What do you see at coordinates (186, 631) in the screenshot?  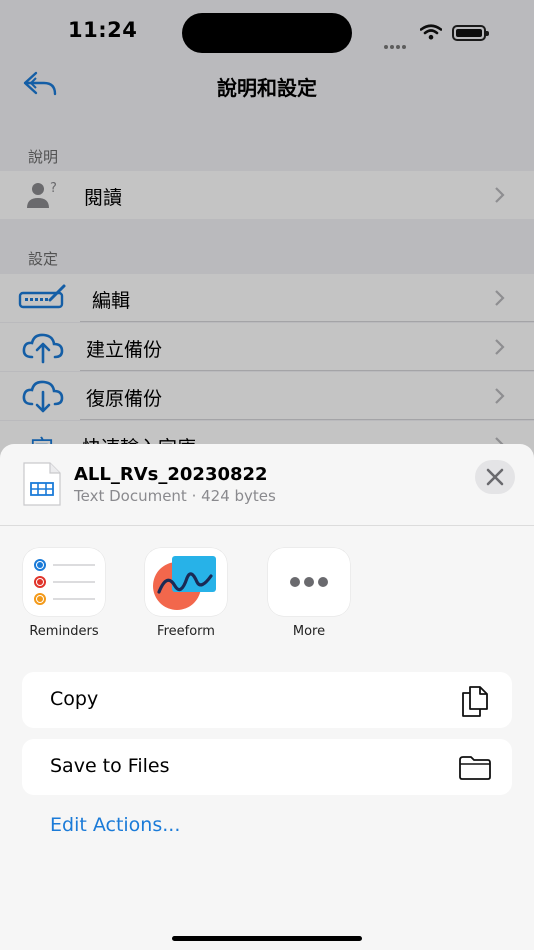 I see `app-label: Freeform` at bounding box center [186, 631].